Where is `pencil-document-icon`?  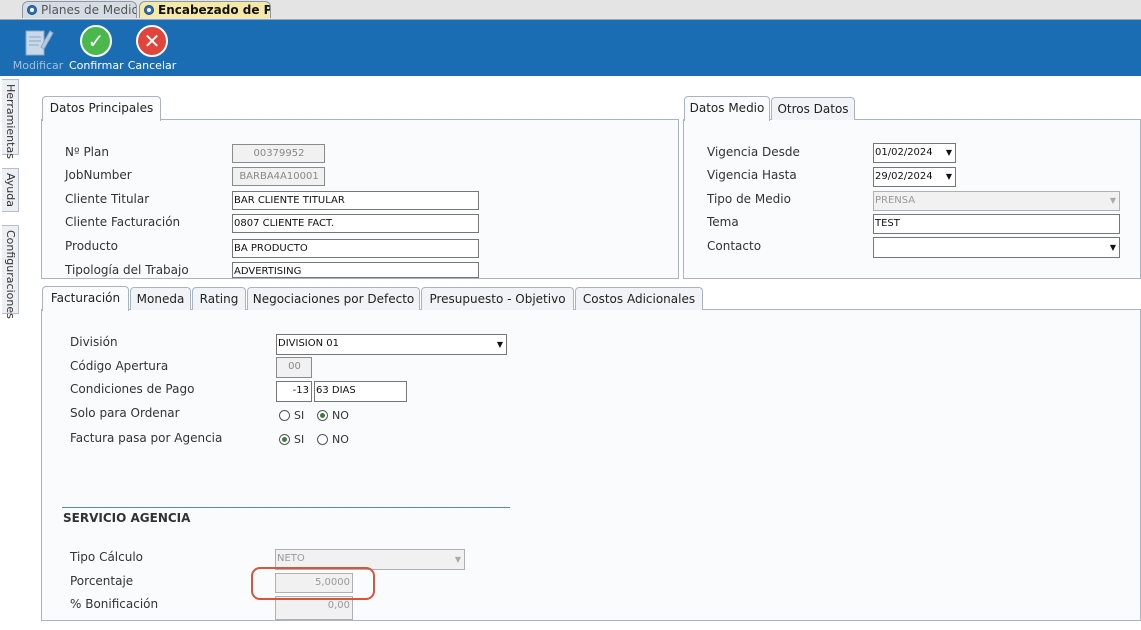 pencil-document-icon is located at coordinates (39, 43).